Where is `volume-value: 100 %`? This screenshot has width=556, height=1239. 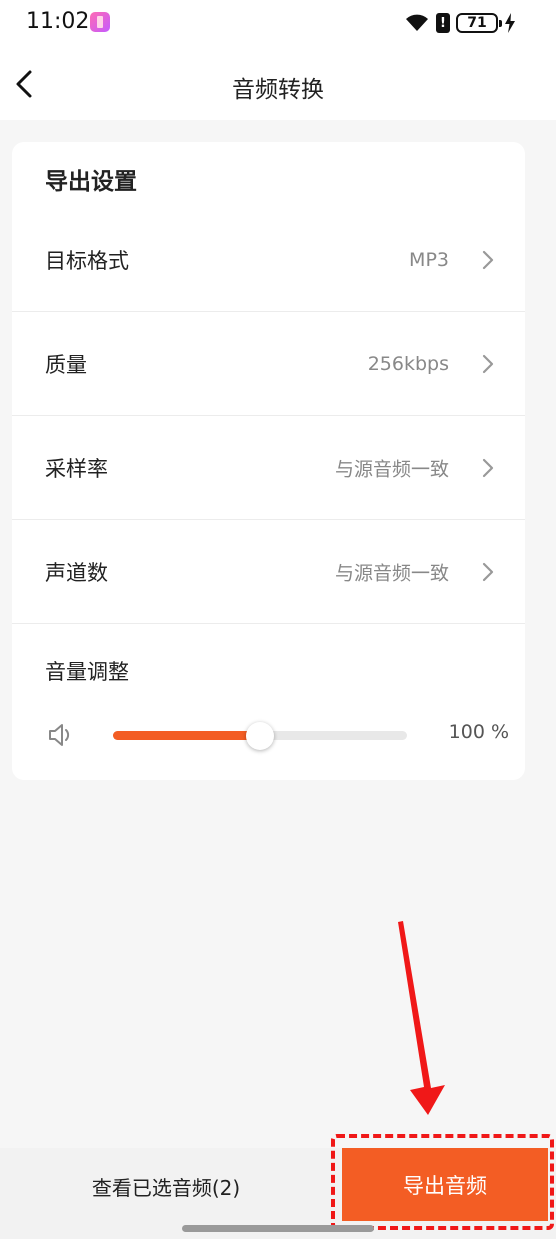 volume-value: 100 % is located at coordinates (478, 732).